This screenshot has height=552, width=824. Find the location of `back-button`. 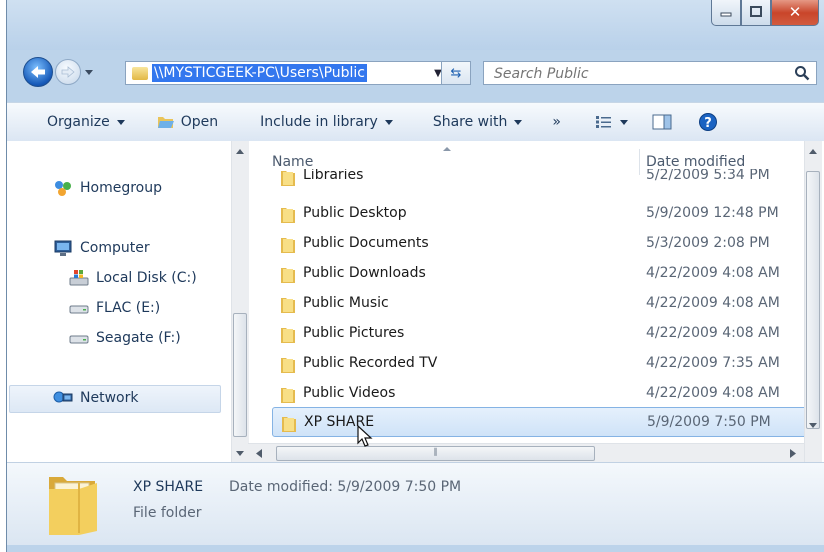

back-button is located at coordinates (38, 72).